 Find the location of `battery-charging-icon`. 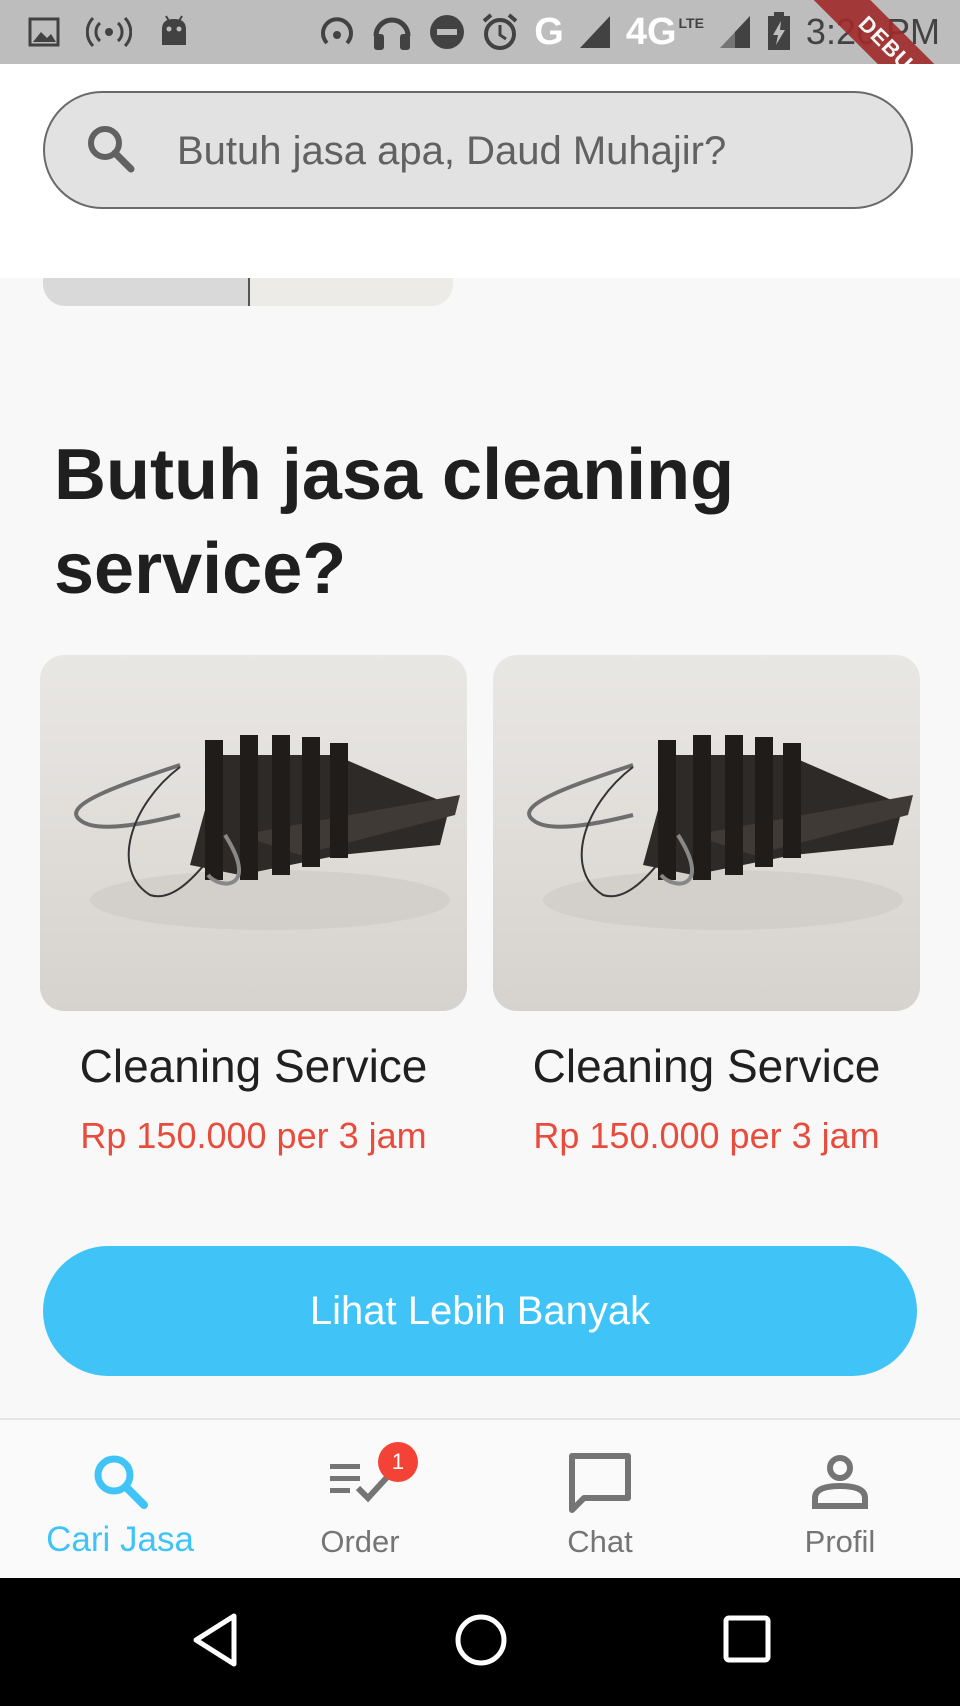

battery-charging-icon is located at coordinates (779, 32).